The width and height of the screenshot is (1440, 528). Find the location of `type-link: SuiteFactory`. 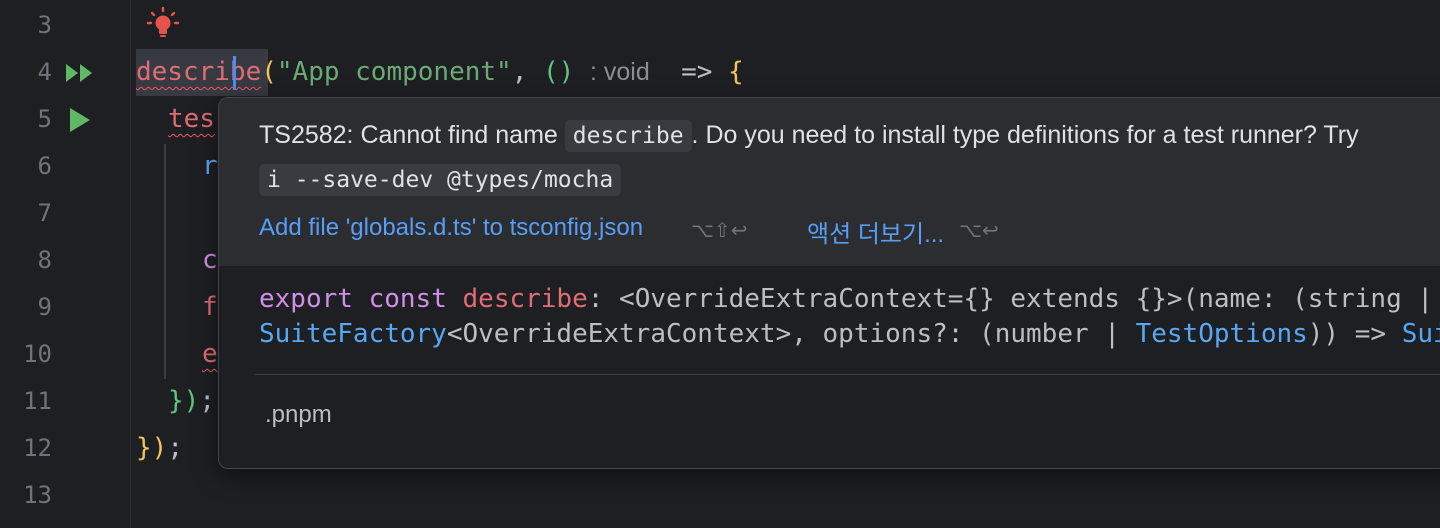

type-link: SuiteFactory is located at coordinates (353, 334).